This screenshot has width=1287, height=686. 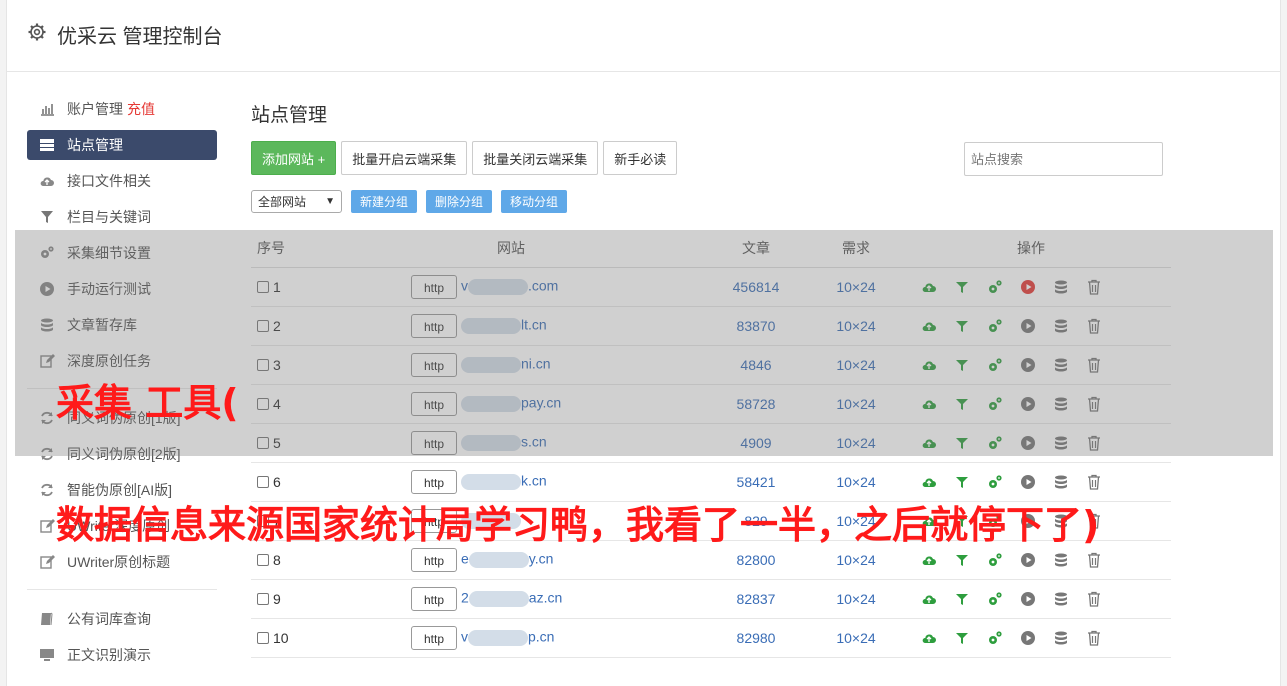 I want to click on refresh-icon, so click(x=47, y=490).